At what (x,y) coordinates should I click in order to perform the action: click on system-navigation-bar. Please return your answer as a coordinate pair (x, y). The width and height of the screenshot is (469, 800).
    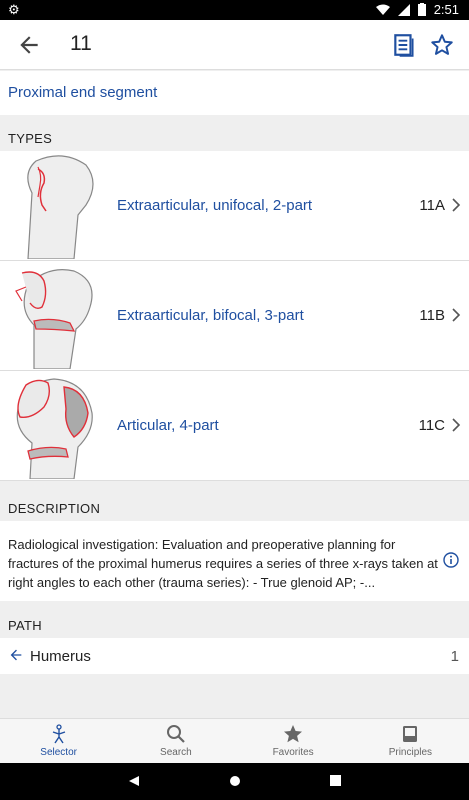
    Looking at the image, I should click on (234, 781).